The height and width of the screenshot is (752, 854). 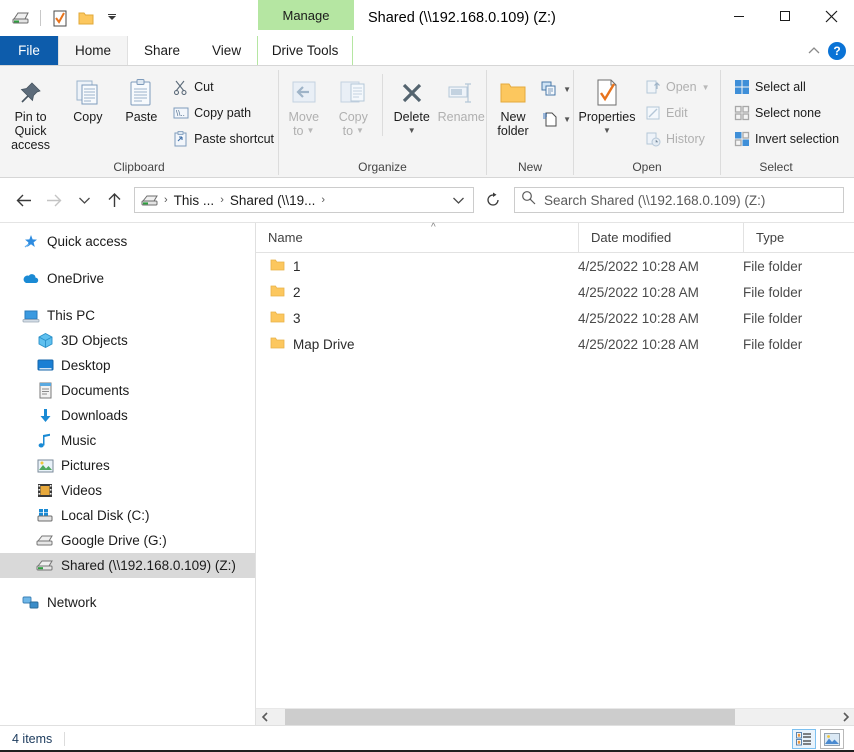 What do you see at coordinates (681, 87) in the screenshot?
I see `open-label: Open` at bounding box center [681, 87].